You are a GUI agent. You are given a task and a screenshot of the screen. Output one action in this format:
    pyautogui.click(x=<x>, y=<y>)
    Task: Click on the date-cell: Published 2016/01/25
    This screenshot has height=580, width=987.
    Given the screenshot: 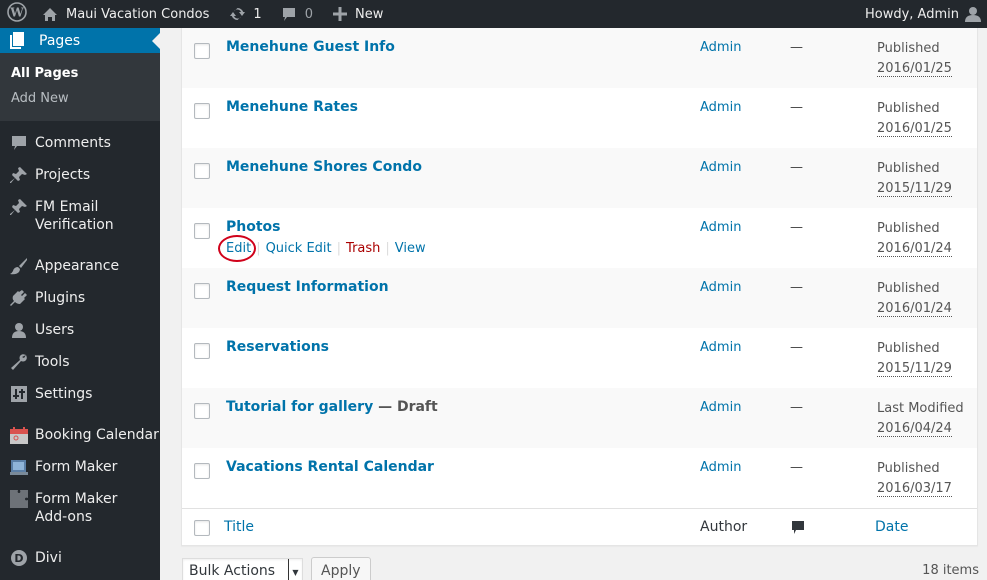 What is the action you would take?
    pyautogui.click(x=914, y=59)
    